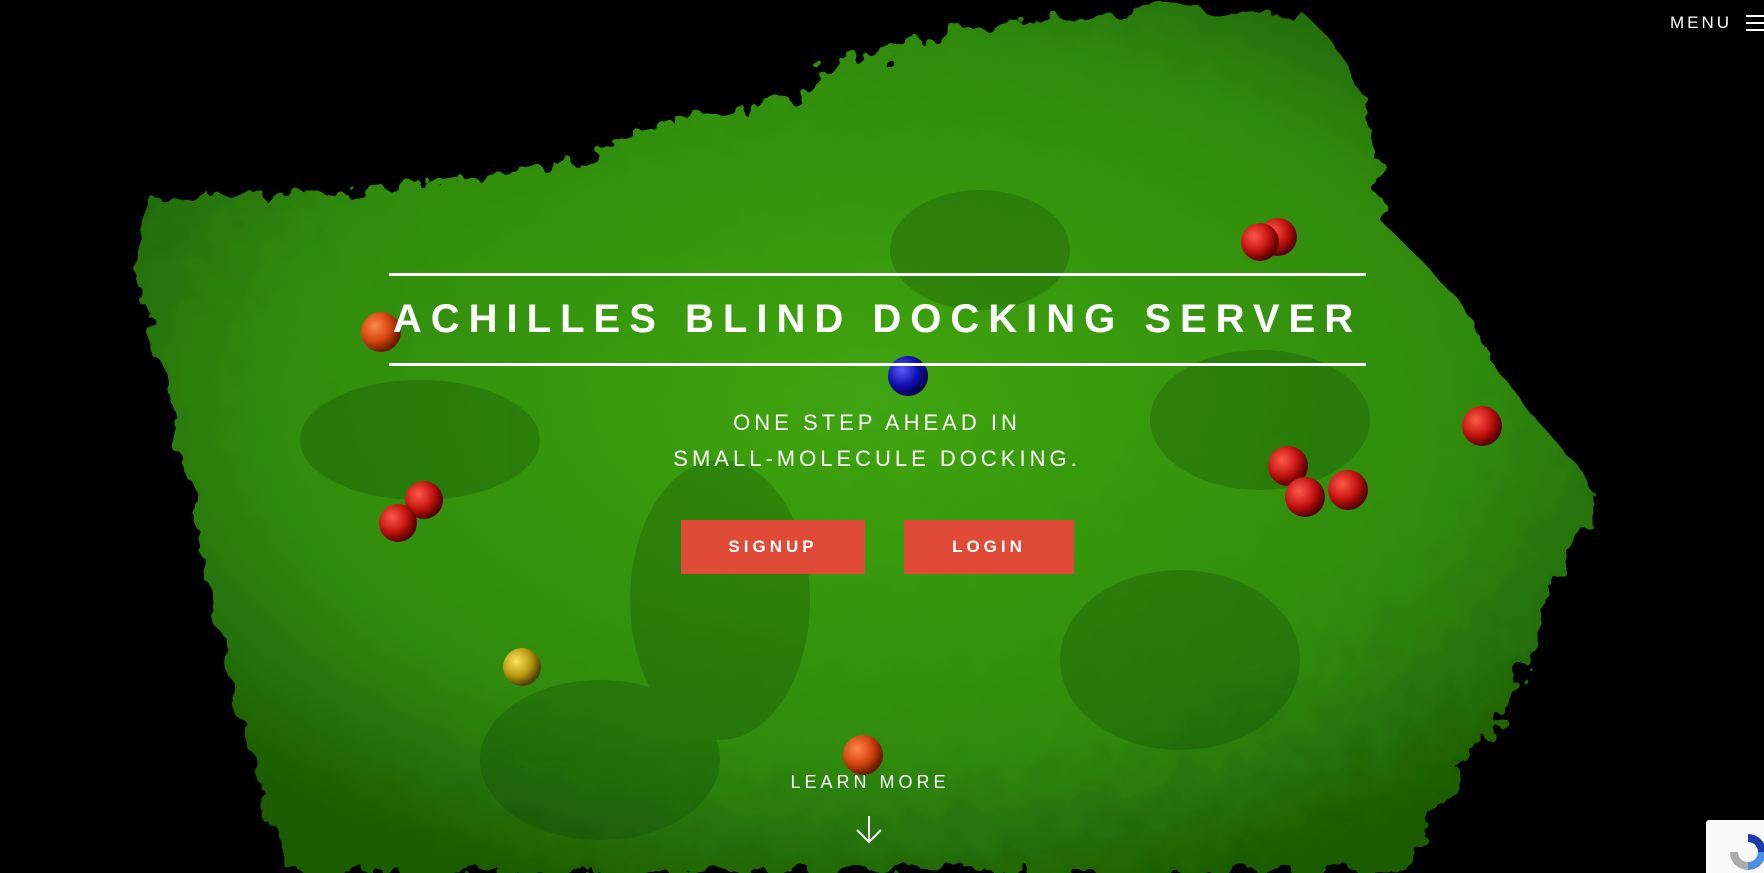  I want to click on login-button: LOGIN, so click(989, 547).